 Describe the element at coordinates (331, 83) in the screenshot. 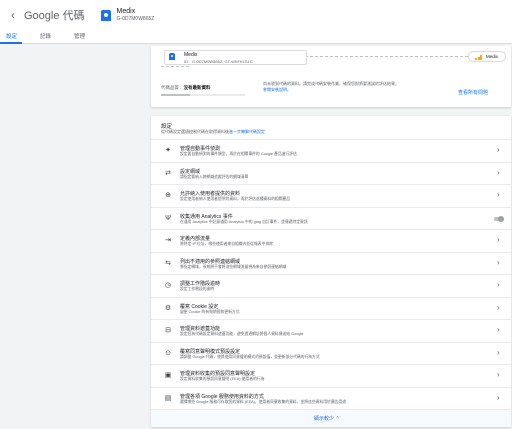

I see `tag-quality-text: 尚未收到代碼的資料。請完成代碼安裝作業，確保您即將要測試的評估結果。` at that location.